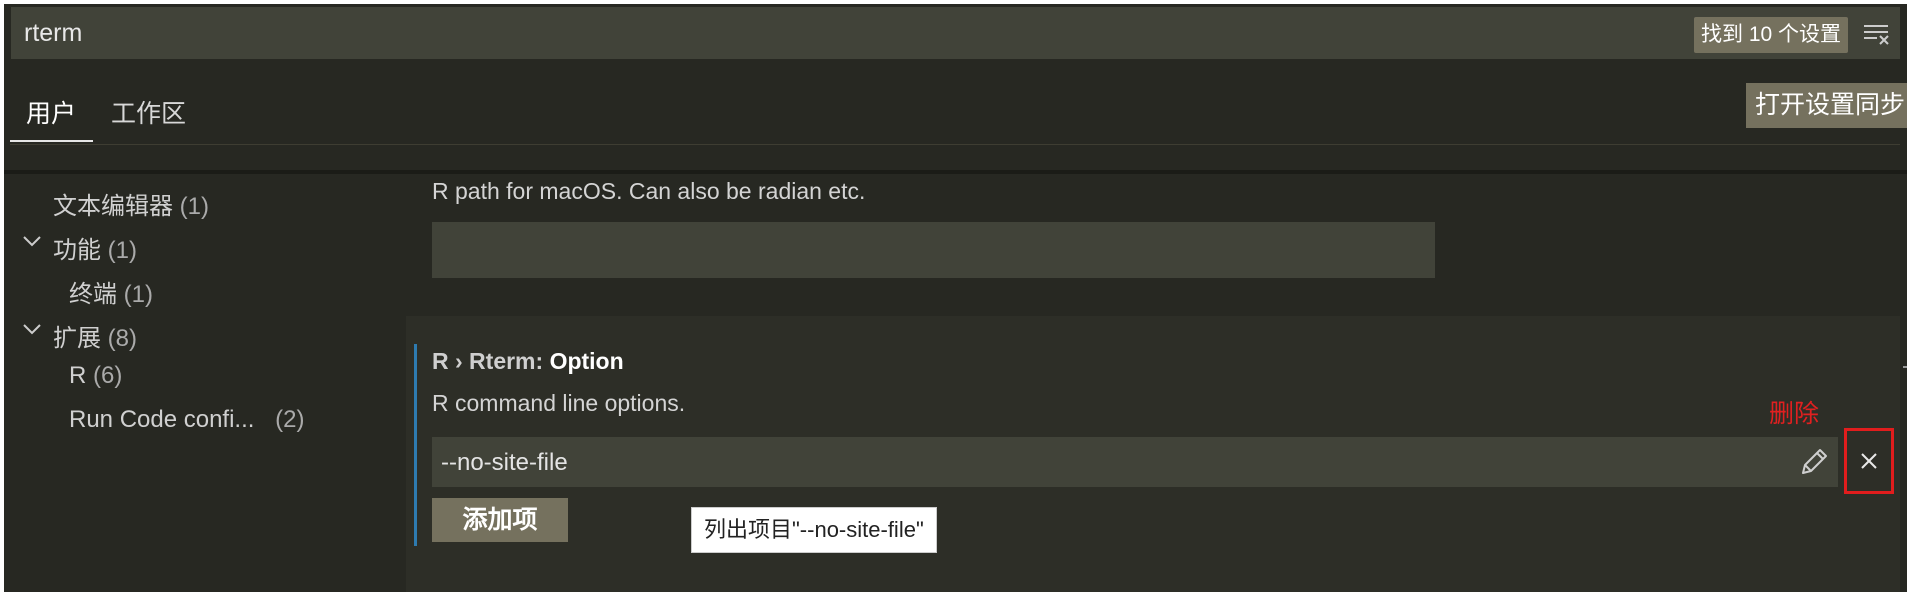 This screenshot has height=596, width=1911. What do you see at coordinates (290, 419) in the screenshot?
I see `toc-item-count: (2)` at bounding box center [290, 419].